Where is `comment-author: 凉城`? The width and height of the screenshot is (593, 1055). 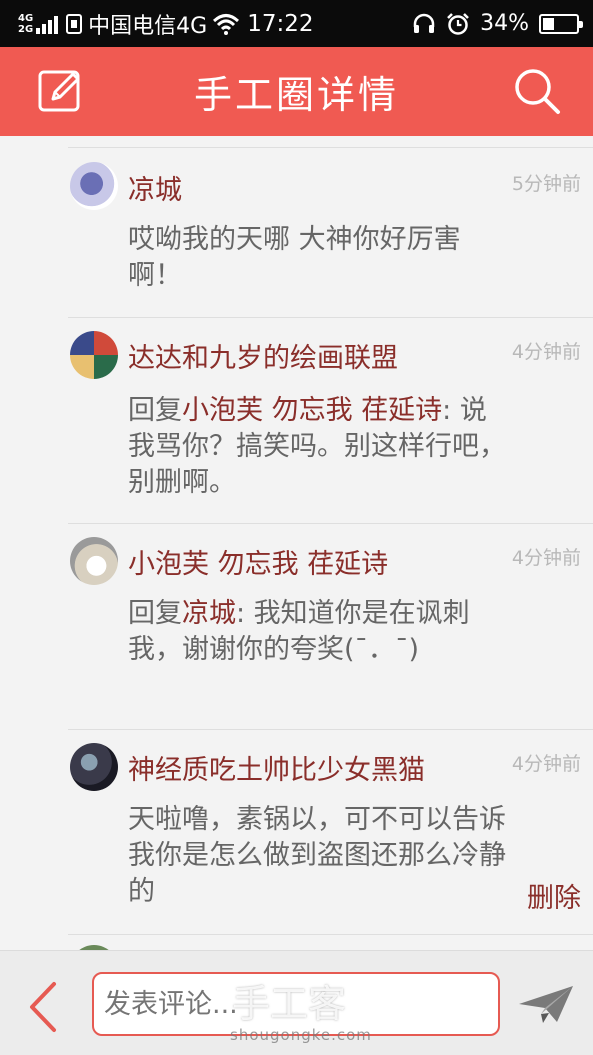
comment-author: 凉城 is located at coordinates (155, 187).